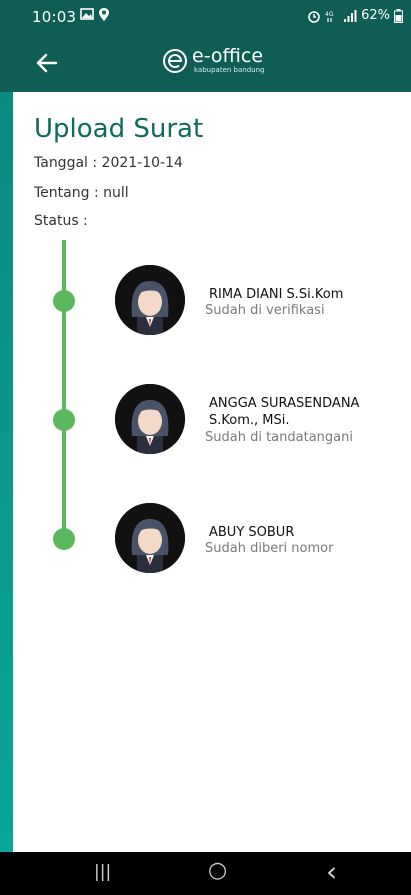 This screenshot has height=895, width=411. Describe the element at coordinates (102, 872) in the screenshot. I see `recent-apps-button: |||` at that location.